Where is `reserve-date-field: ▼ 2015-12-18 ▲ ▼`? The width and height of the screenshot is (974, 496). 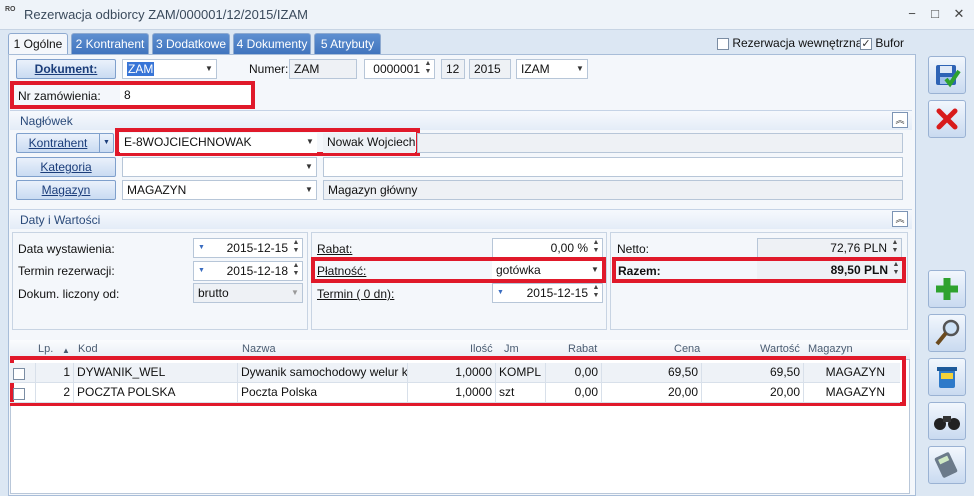 reserve-date-field: ▼ 2015-12-18 ▲ ▼ is located at coordinates (248, 271).